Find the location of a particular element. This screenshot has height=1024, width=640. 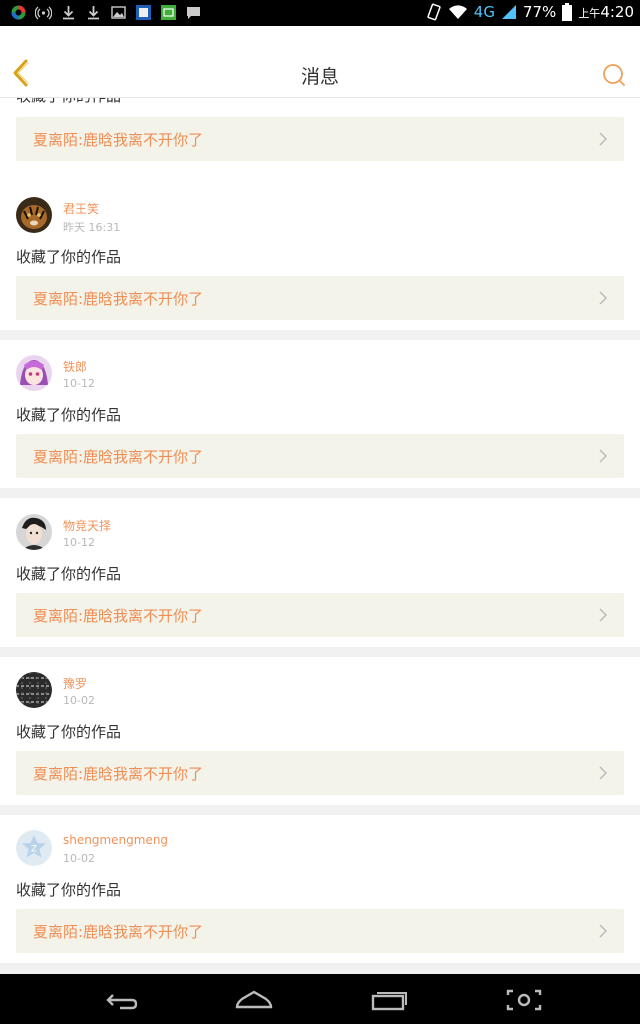

username: 铁郎 is located at coordinates (75, 366).